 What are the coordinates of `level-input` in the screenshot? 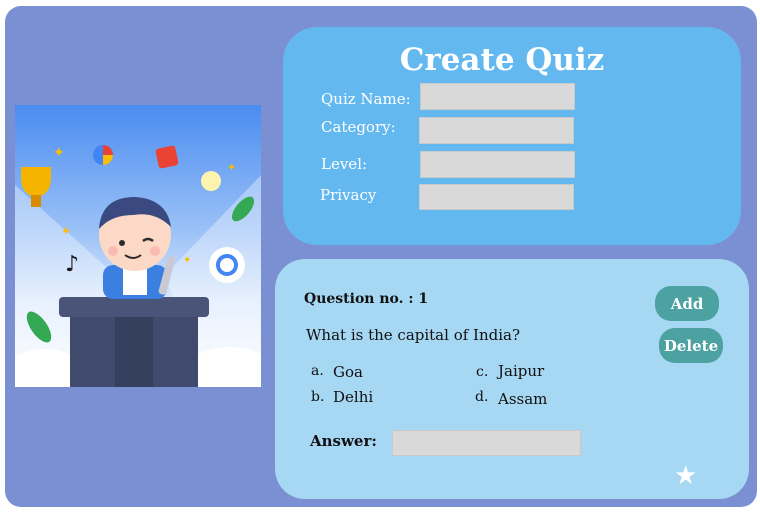 It's located at (497, 164).